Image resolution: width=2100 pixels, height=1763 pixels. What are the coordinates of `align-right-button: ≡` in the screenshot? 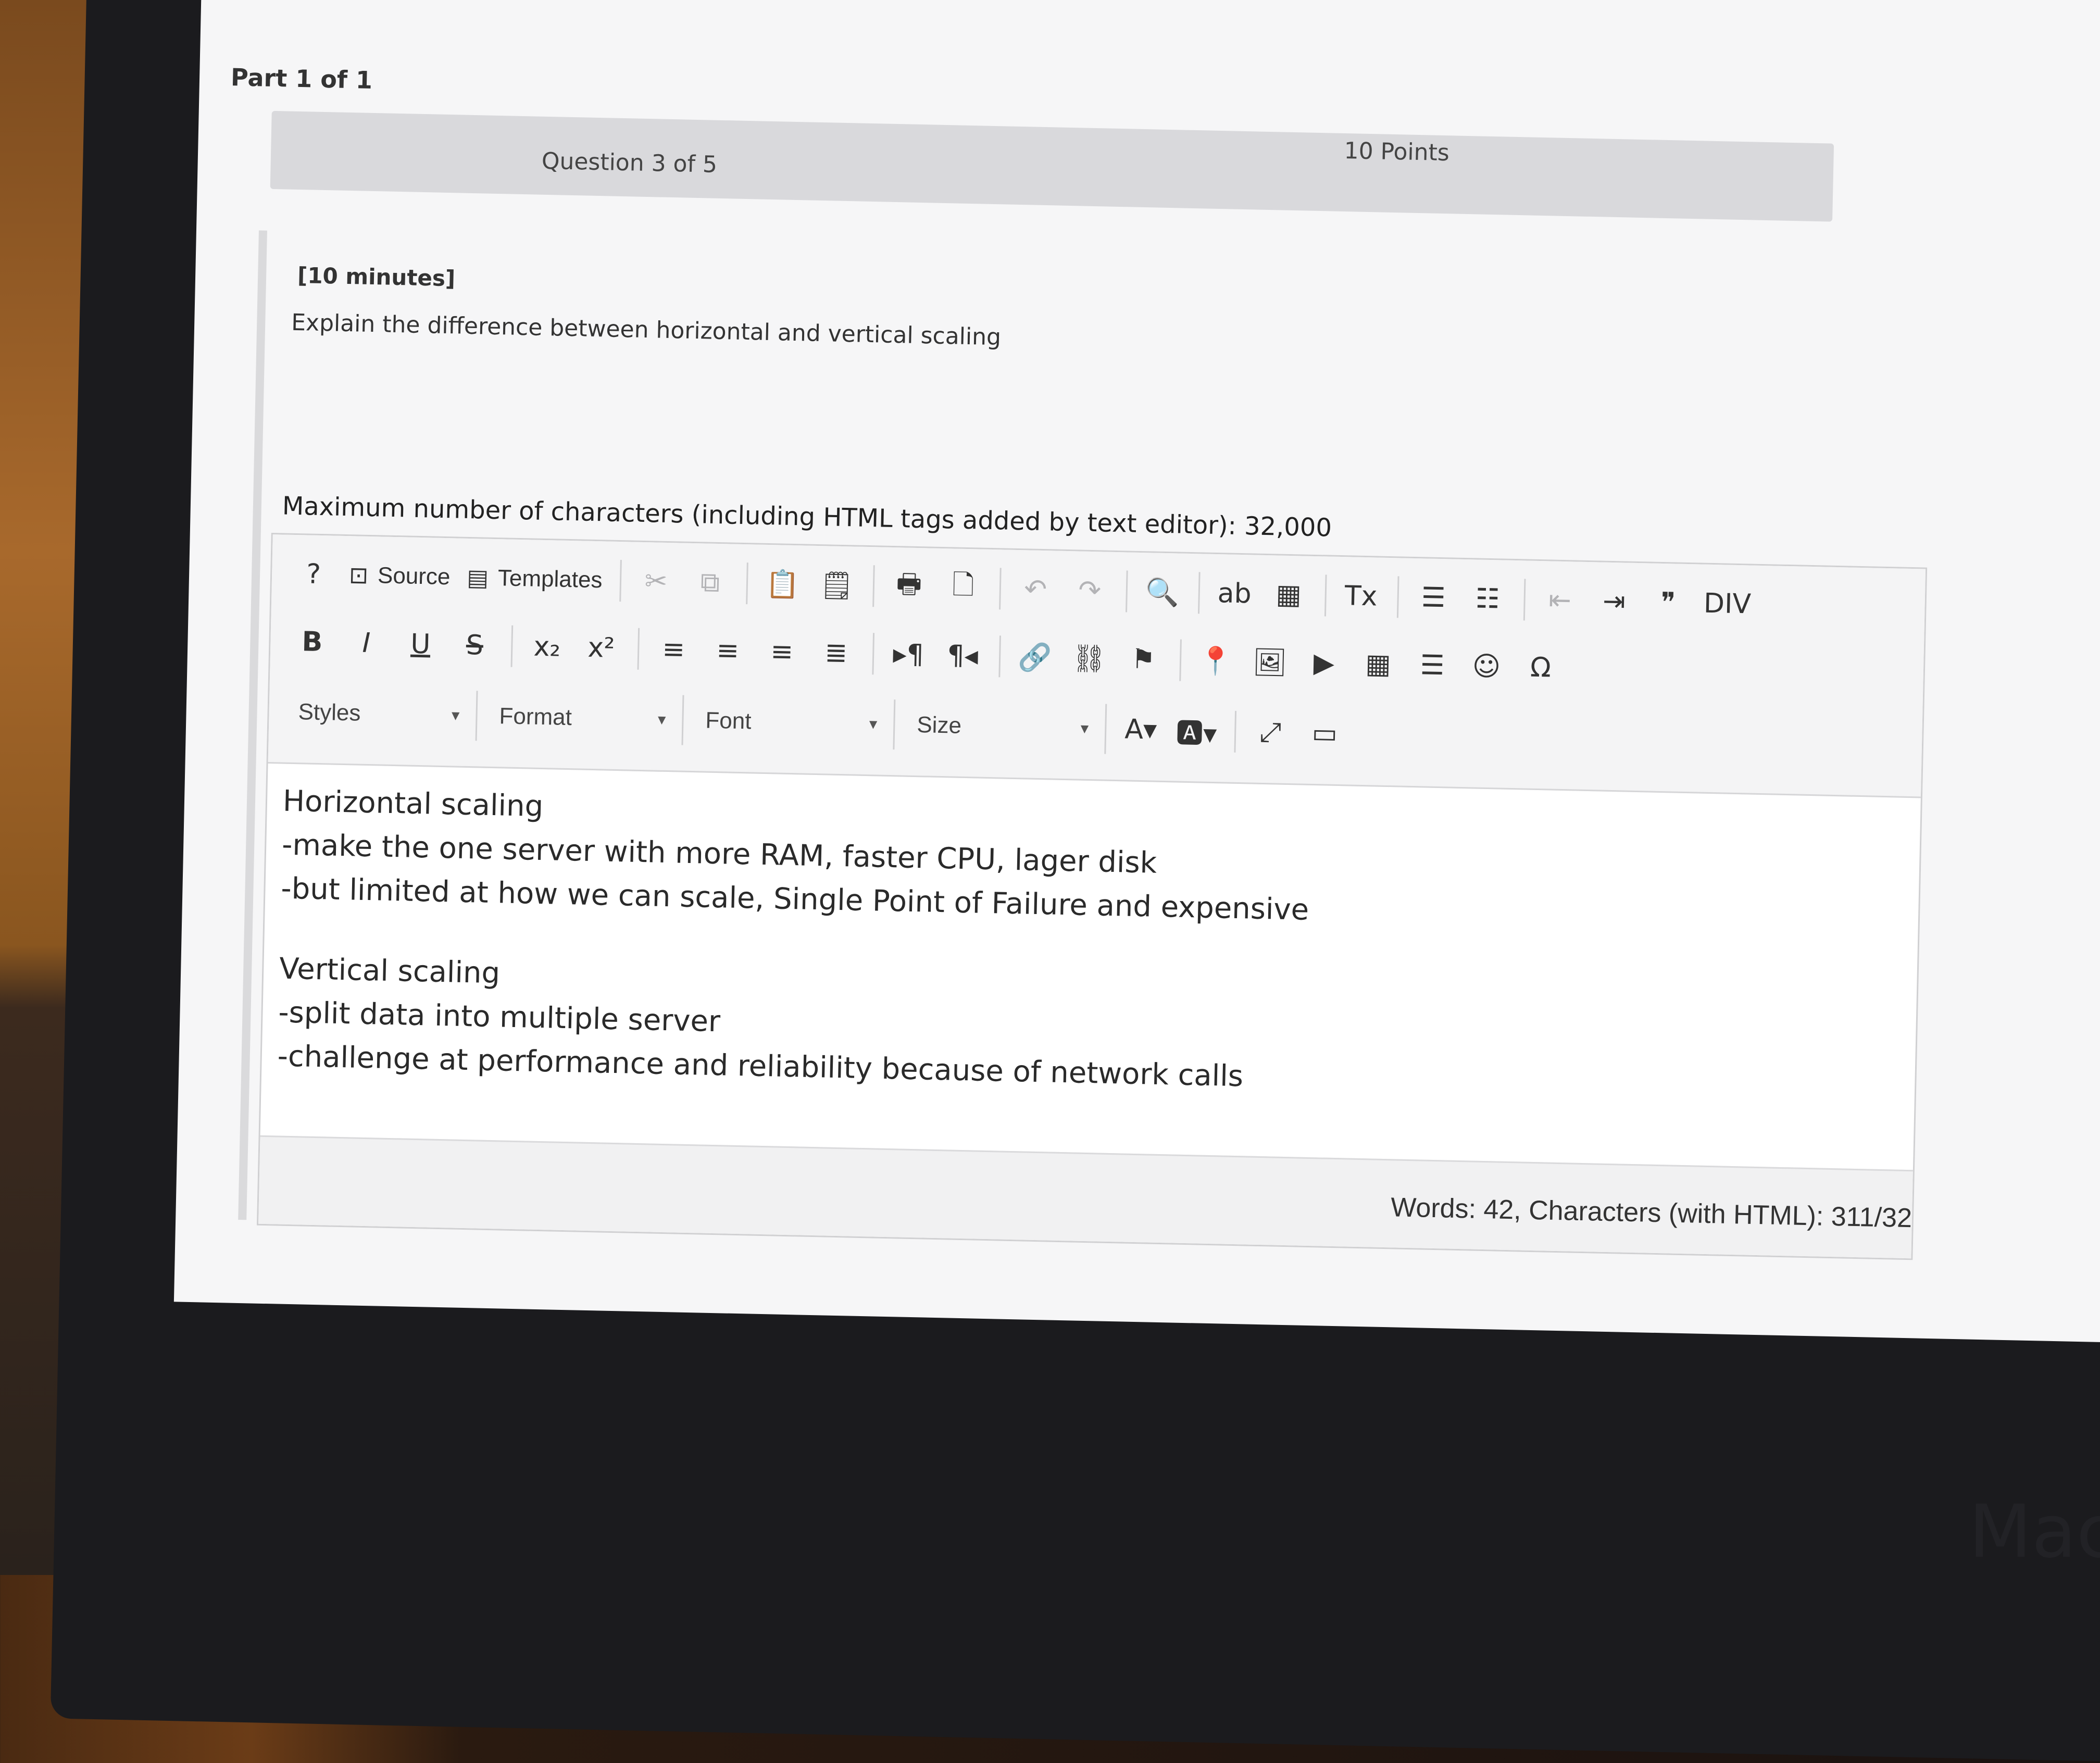 It's located at (782, 652).